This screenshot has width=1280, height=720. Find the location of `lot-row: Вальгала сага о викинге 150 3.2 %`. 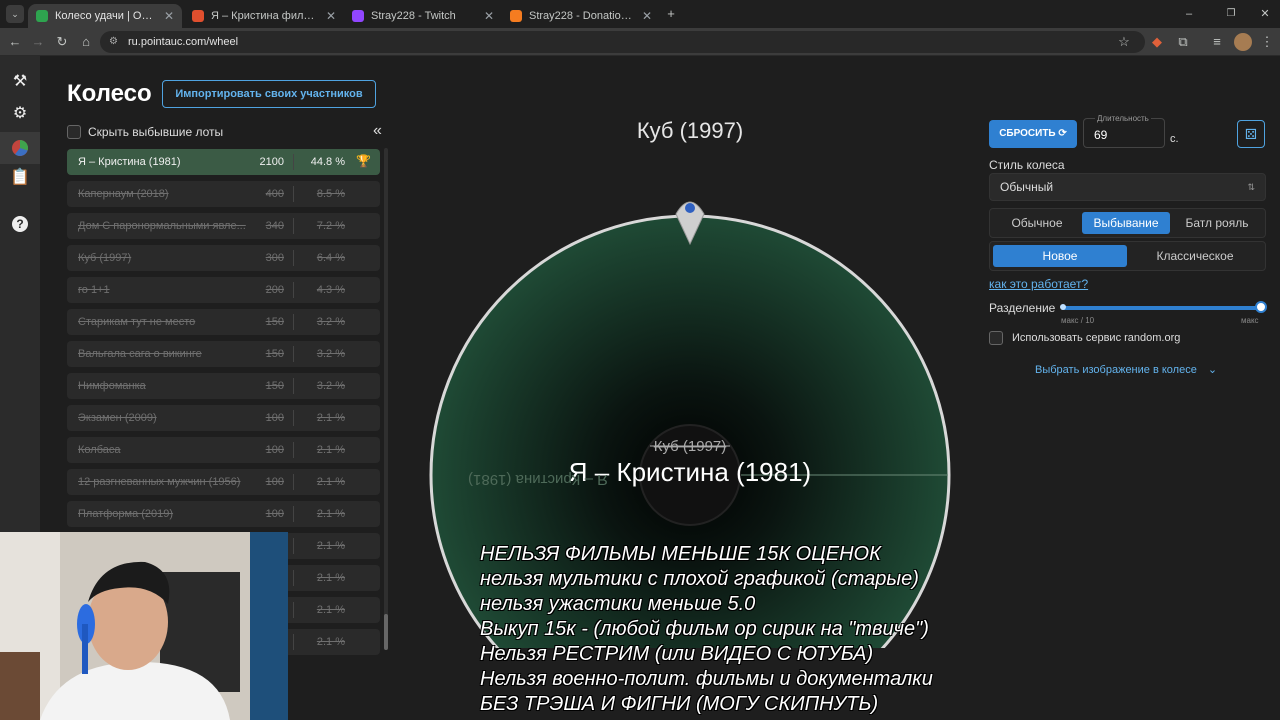

lot-row: Вальгала сага о викинге 150 3.2 % is located at coordinates (223, 354).